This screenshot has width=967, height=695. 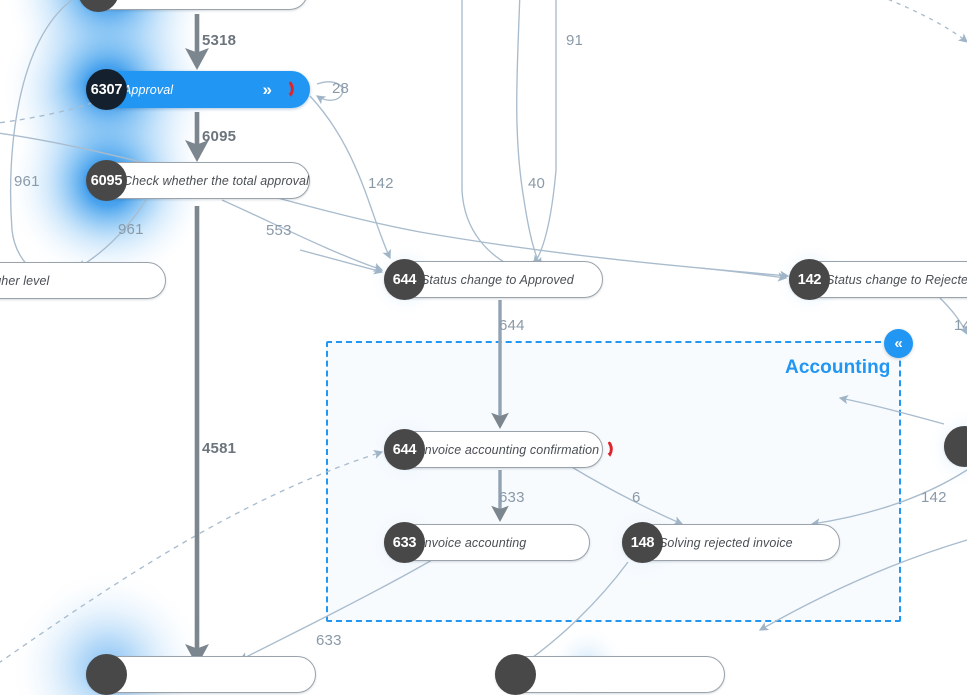 What do you see at coordinates (106, 180) in the screenshot?
I see `node-count-badge: 6095` at bounding box center [106, 180].